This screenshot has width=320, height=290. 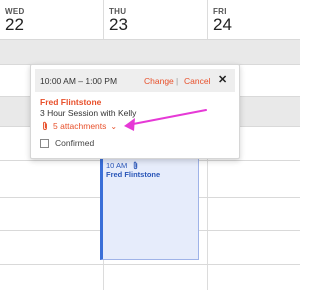 I want to click on client-name: Fred Flintstone, so click(x=70, y=102).